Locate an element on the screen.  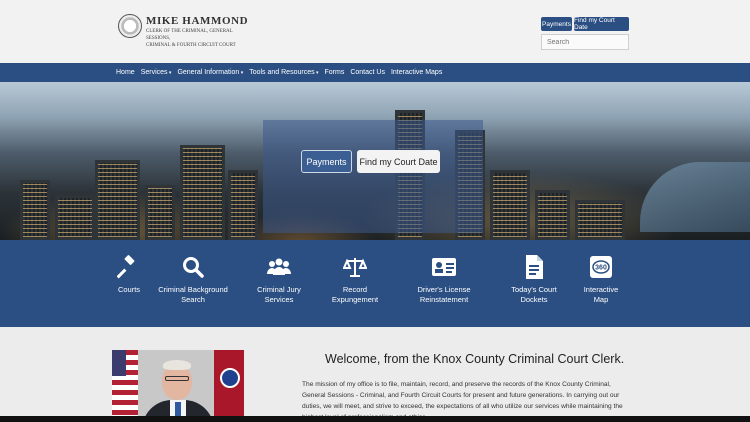
service-criminal-background-search: Criminal Background Search is located at coordinates (193, 279).